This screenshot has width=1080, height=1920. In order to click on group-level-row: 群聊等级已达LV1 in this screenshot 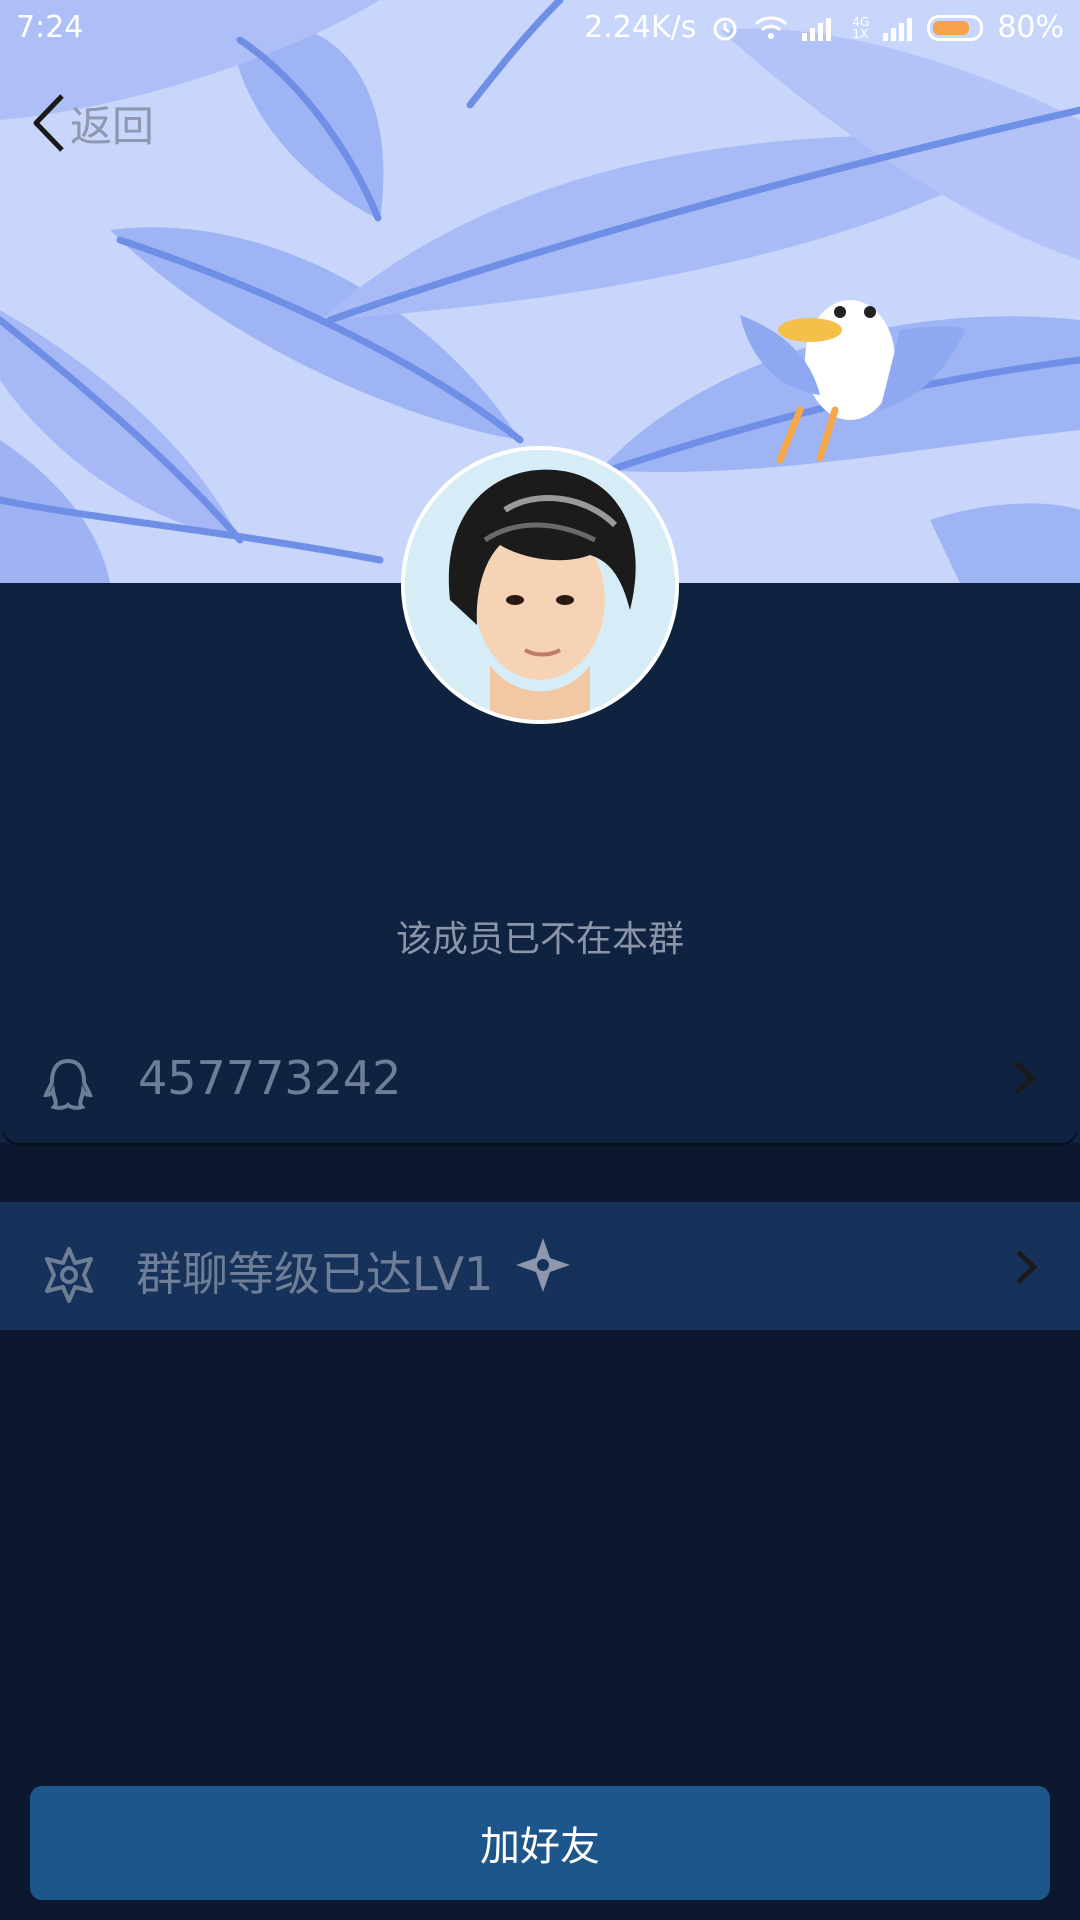, I will do `click(540, 1266)`.